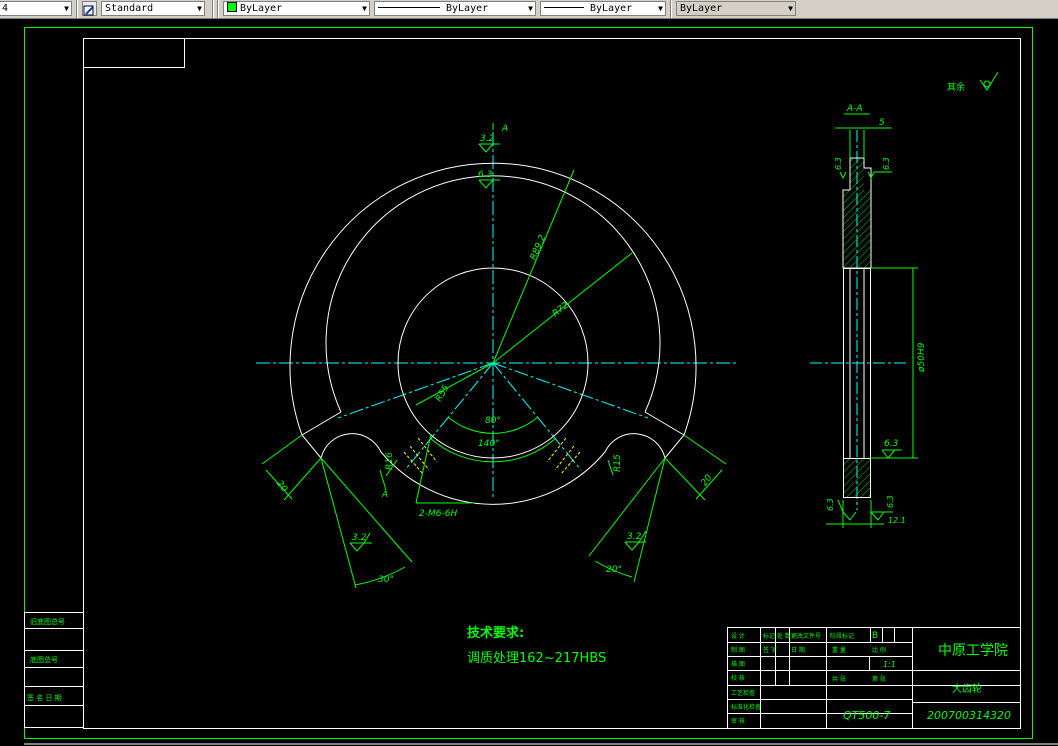 This screenshot has height=746, width=1058. Describe the element at coordinates (868, 316) in the screenshot. I see `section-view: A-A 5 6.3 6.3 ø50H9 6.3 6.3 6.3 12.1` at that location.